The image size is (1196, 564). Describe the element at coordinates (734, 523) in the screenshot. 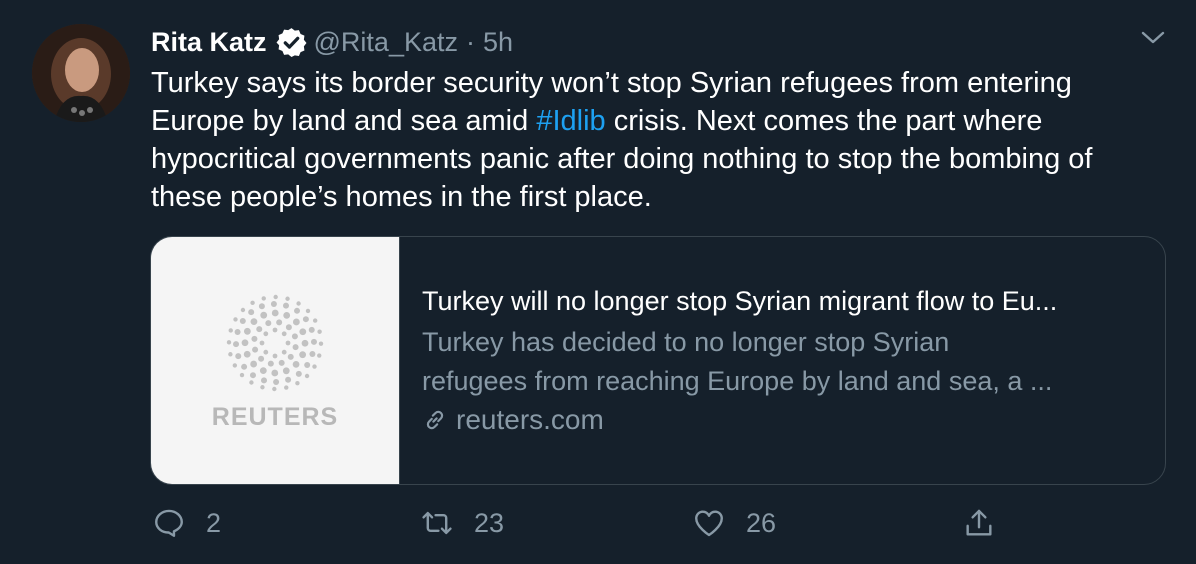

I see `like-button: 26` at that location.